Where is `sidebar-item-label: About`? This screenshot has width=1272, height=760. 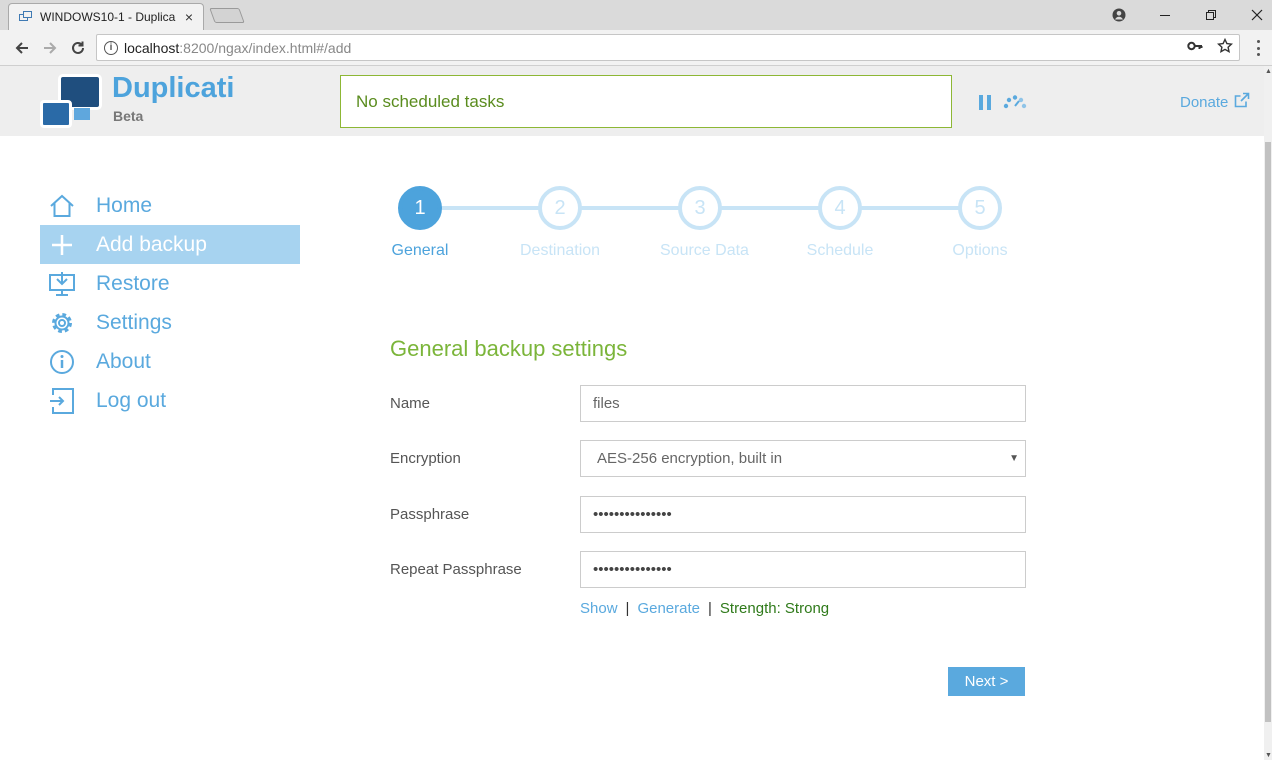 sidebar-item-label: About is located at coordinates (123, 361).